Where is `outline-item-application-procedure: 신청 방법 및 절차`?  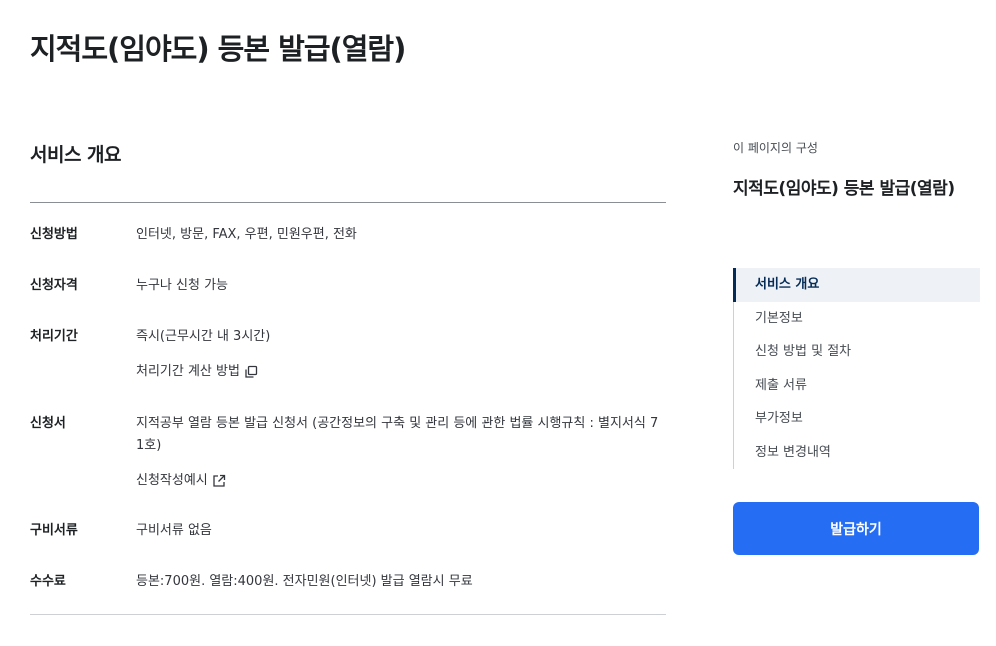 outline-item-application-procedure: 신청 방법 및 절차 is located at coordinates (857, 352).